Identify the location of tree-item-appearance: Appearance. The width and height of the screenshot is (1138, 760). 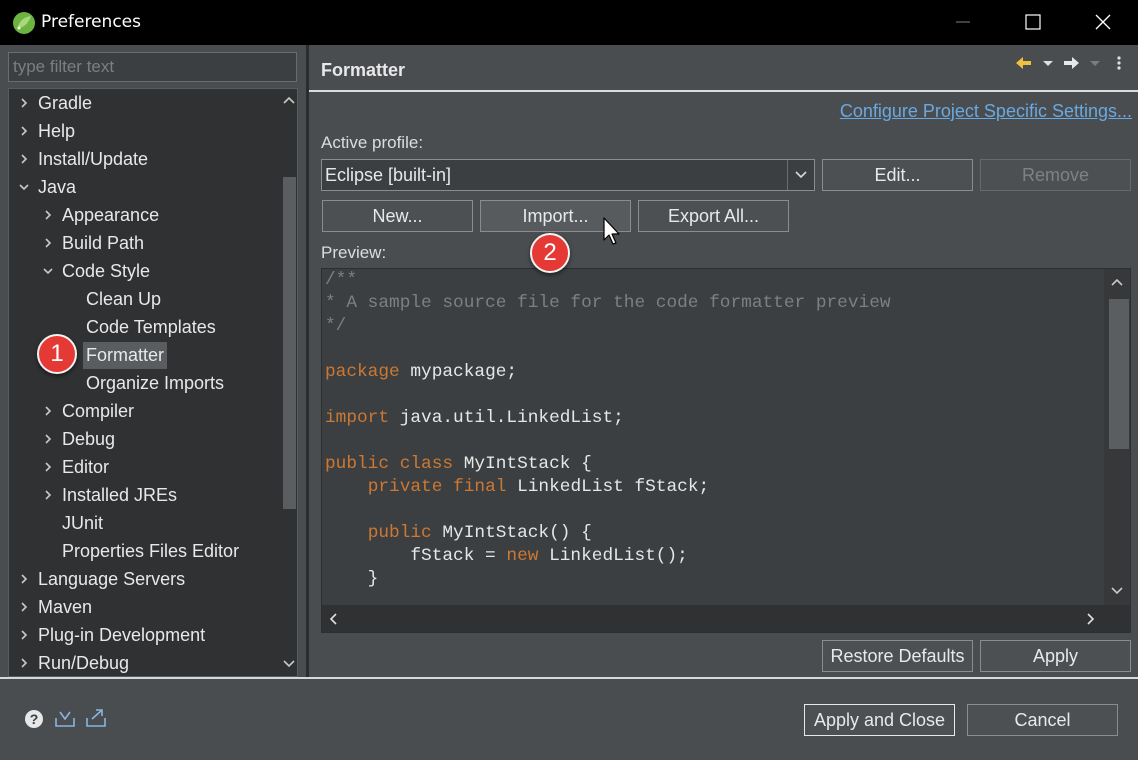
(141, 215).